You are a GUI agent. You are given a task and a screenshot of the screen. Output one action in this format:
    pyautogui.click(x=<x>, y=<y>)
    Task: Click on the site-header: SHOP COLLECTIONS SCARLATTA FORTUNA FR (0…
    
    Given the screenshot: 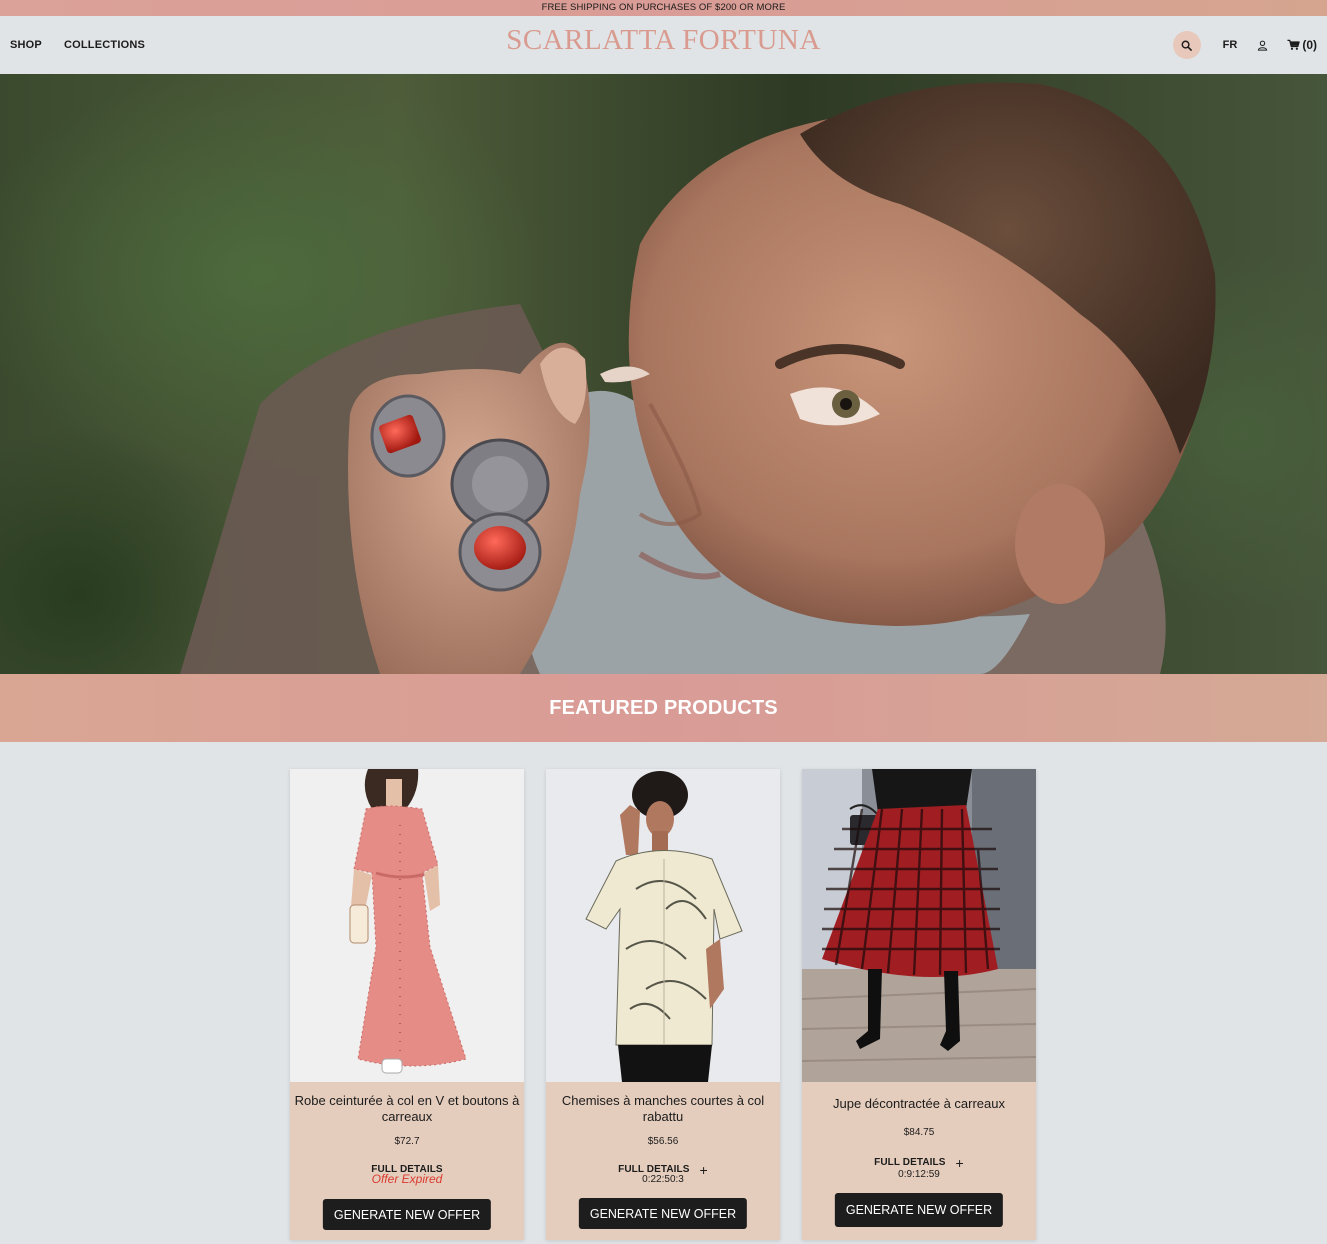 What is the action you would take?
    pyautogui.click(x=663, y=45)
    